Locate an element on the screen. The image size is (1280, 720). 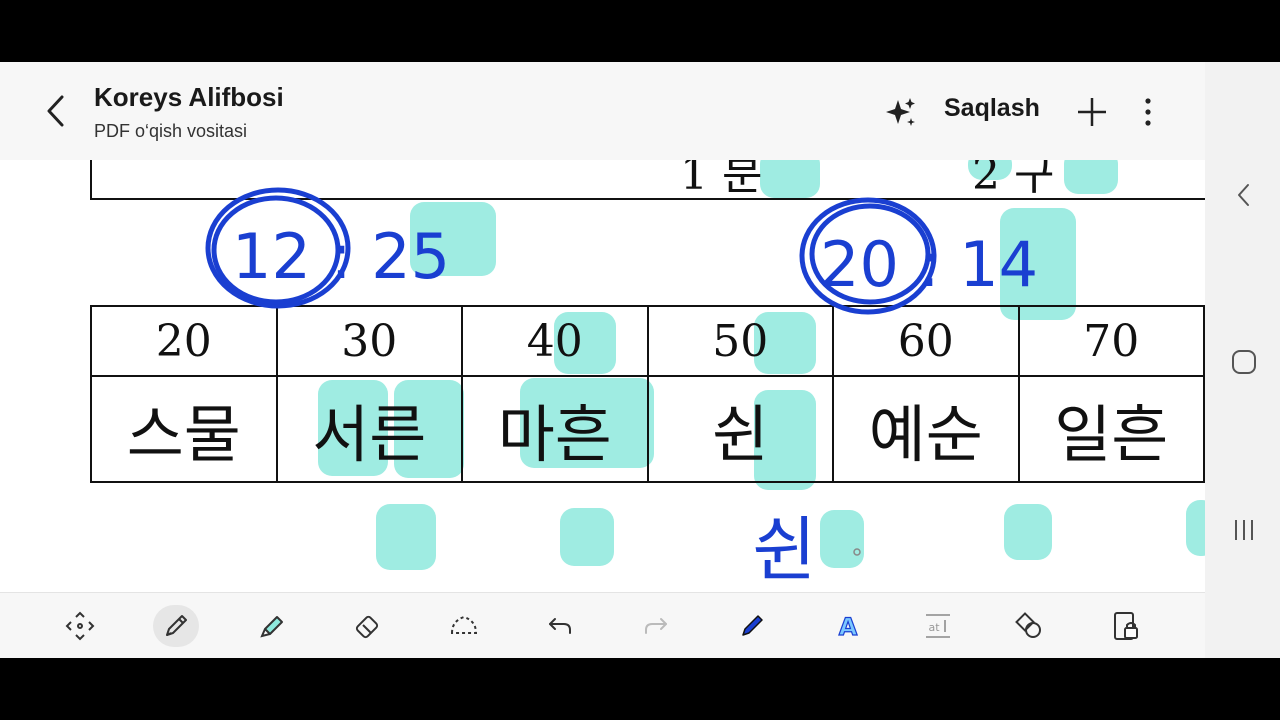
eraser-icon is located at coordinates (367, 627).